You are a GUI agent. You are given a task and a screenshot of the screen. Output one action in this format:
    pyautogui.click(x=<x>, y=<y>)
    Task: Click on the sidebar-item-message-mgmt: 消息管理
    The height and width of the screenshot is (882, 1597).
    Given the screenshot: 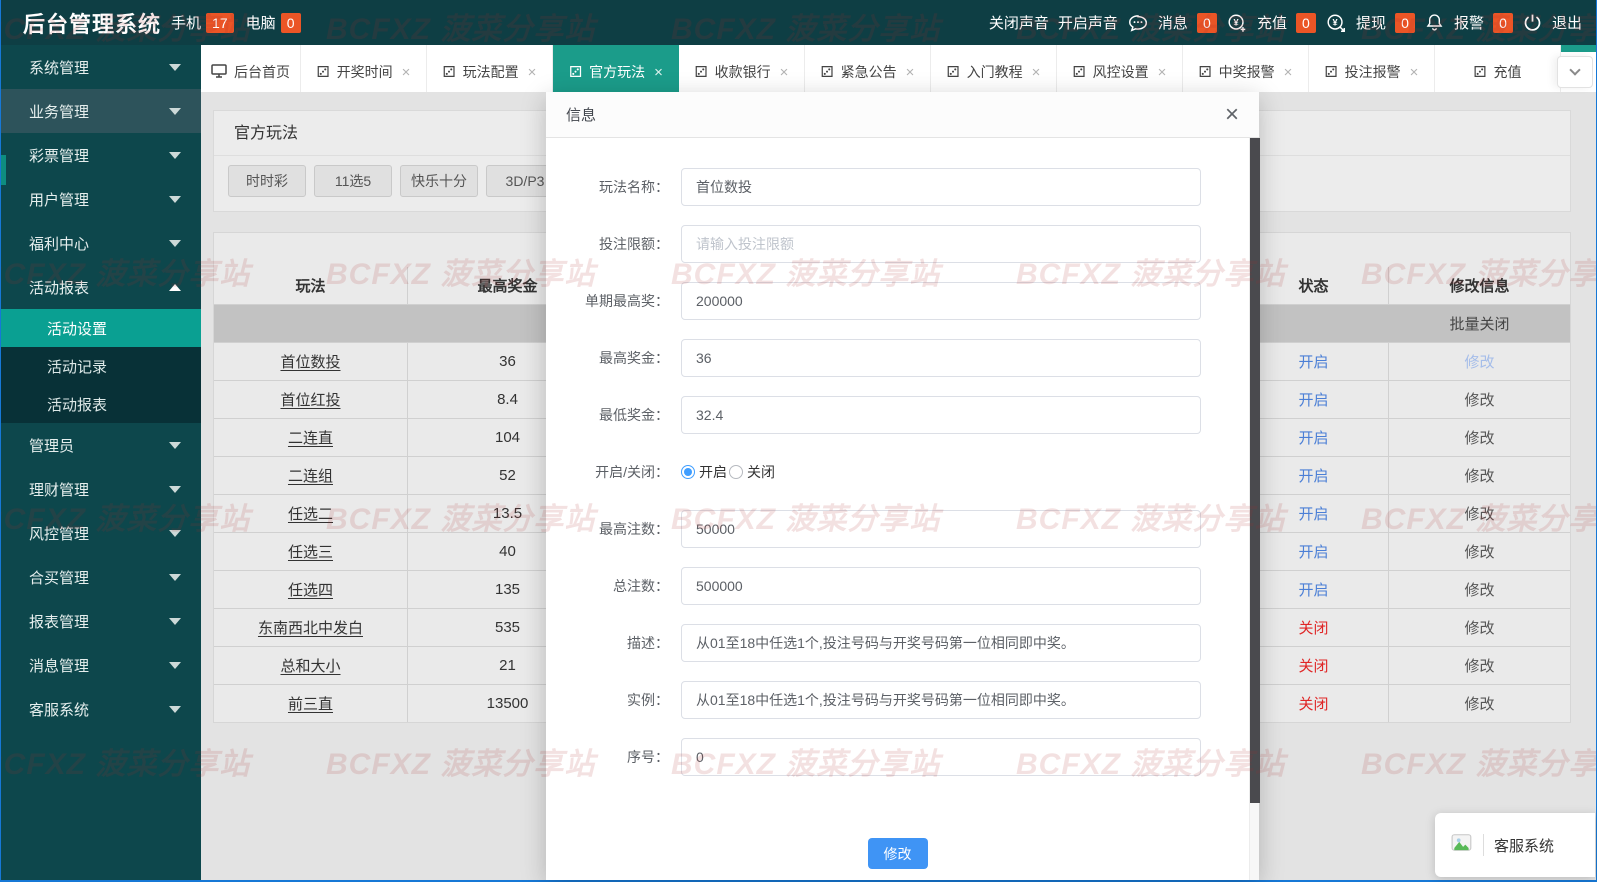 What is the action you would take?
    pyautogui.click(x=101, y=665)
    